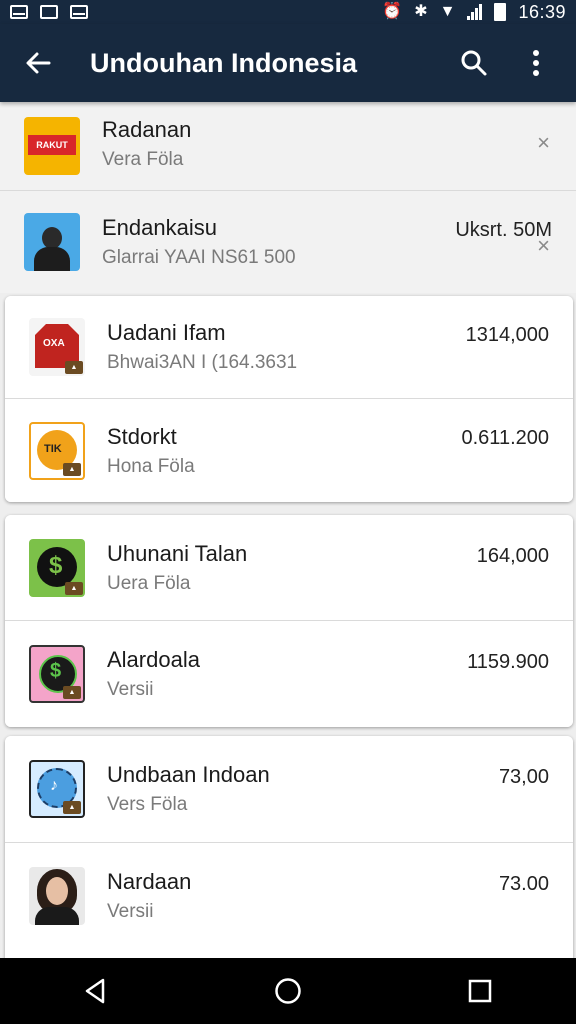  Describe the element at coordinates (52, 146) in the screenshot. I see `rakuten-app-icon: RAKUT` at that location.